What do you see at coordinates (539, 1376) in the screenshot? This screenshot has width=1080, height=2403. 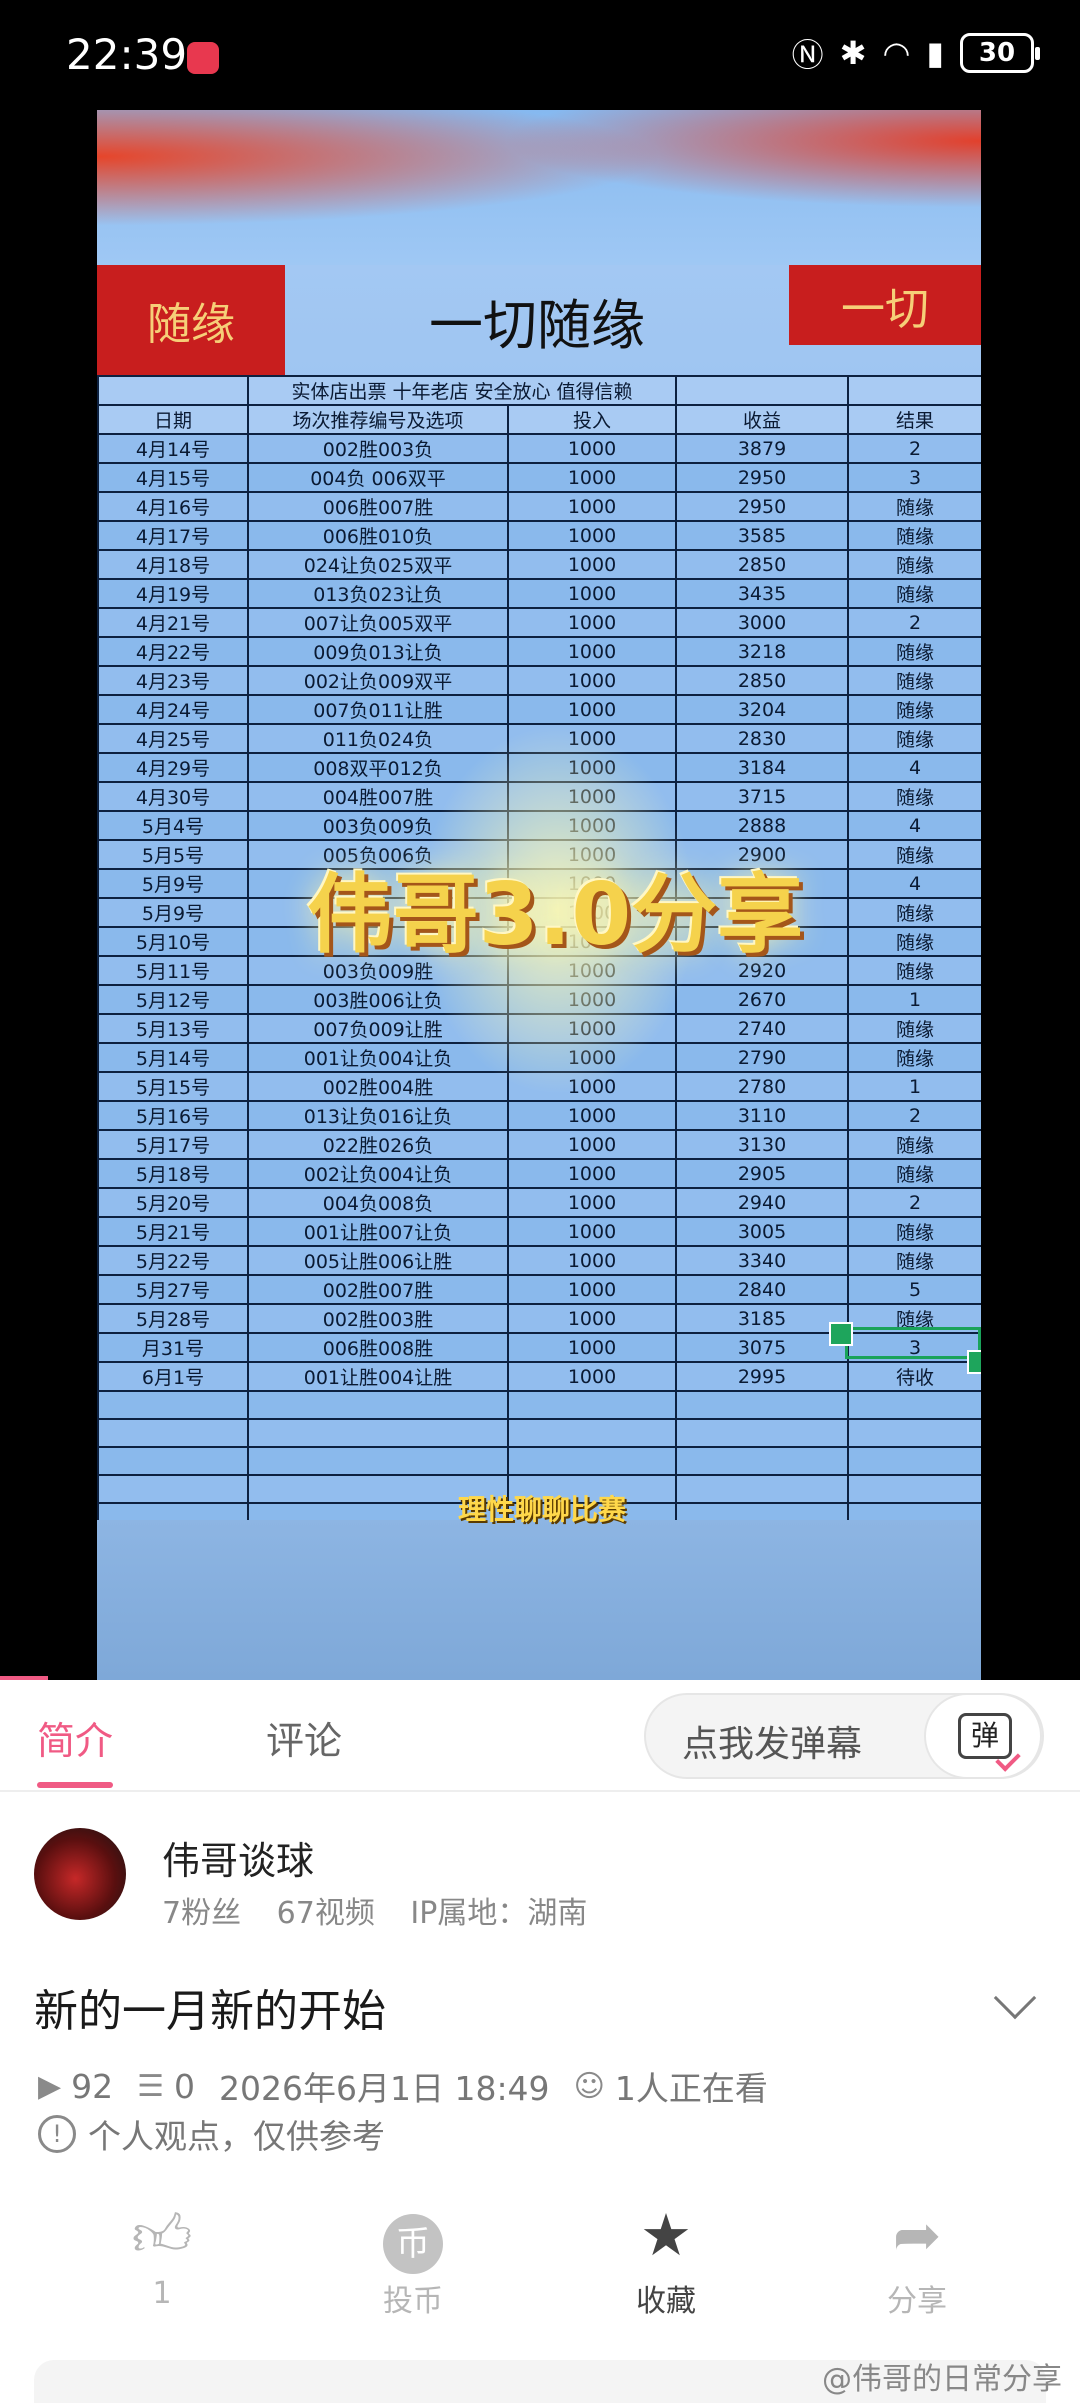 I see `table-row: 6月1号 001让胜004让胜 1000 2995 待收` at bounding box center [539, 1376].